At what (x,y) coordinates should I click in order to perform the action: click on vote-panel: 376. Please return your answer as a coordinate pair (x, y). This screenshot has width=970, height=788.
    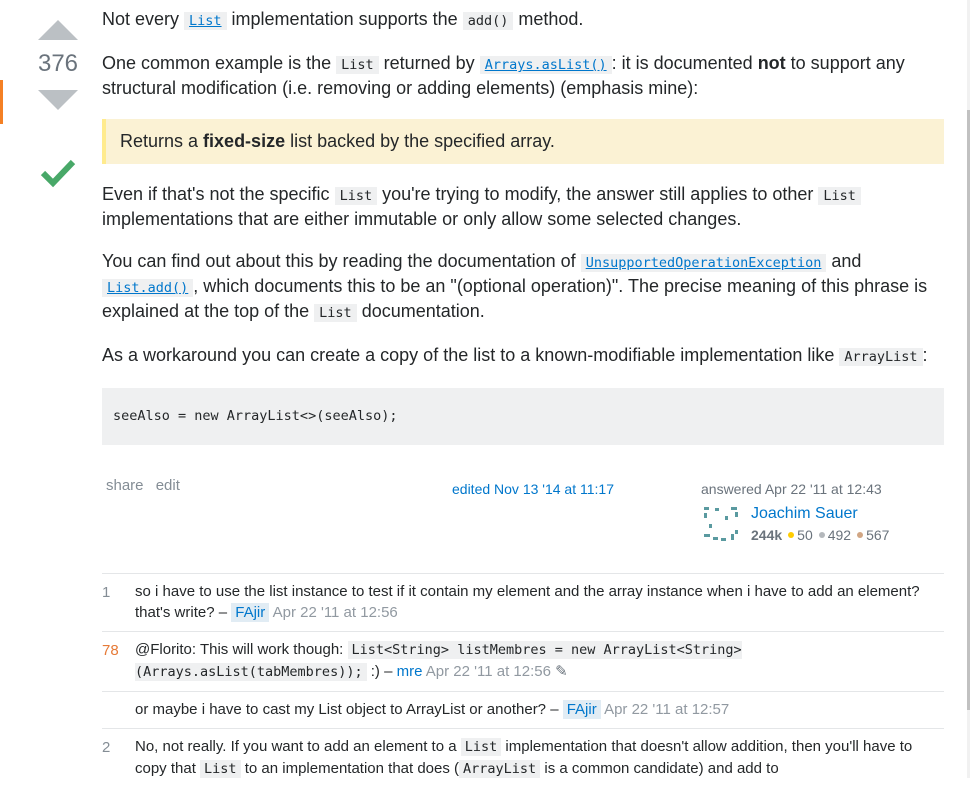
    Looking at the image, I should click on (58, 65).